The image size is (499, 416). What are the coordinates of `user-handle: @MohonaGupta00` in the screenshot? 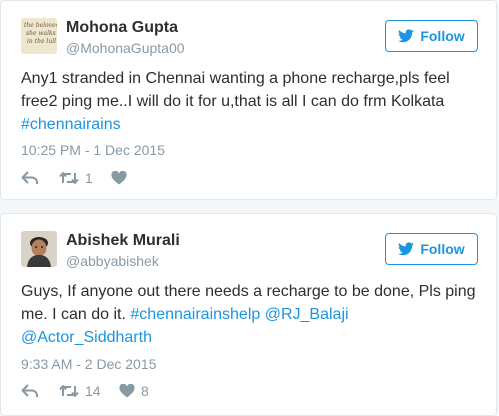 It's located at (125, 48).